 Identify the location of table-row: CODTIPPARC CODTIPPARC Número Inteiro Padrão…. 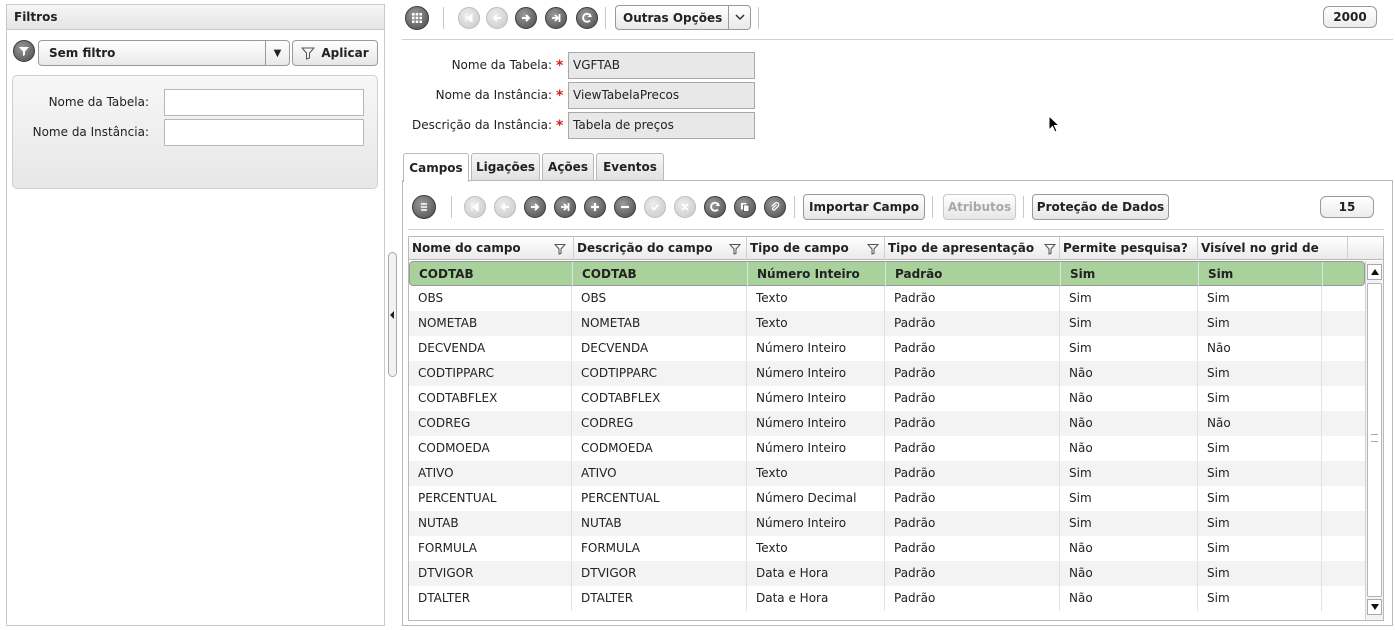
(887, 373).